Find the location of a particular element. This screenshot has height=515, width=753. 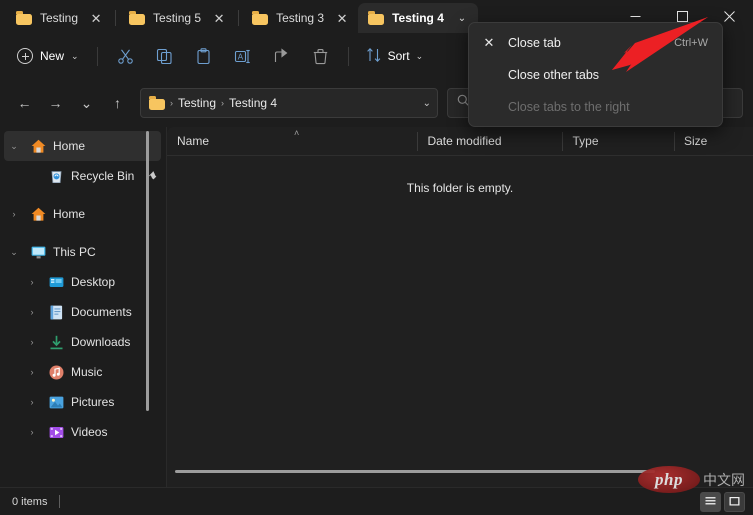

svg-text: A is located at coordinates (240, 56).